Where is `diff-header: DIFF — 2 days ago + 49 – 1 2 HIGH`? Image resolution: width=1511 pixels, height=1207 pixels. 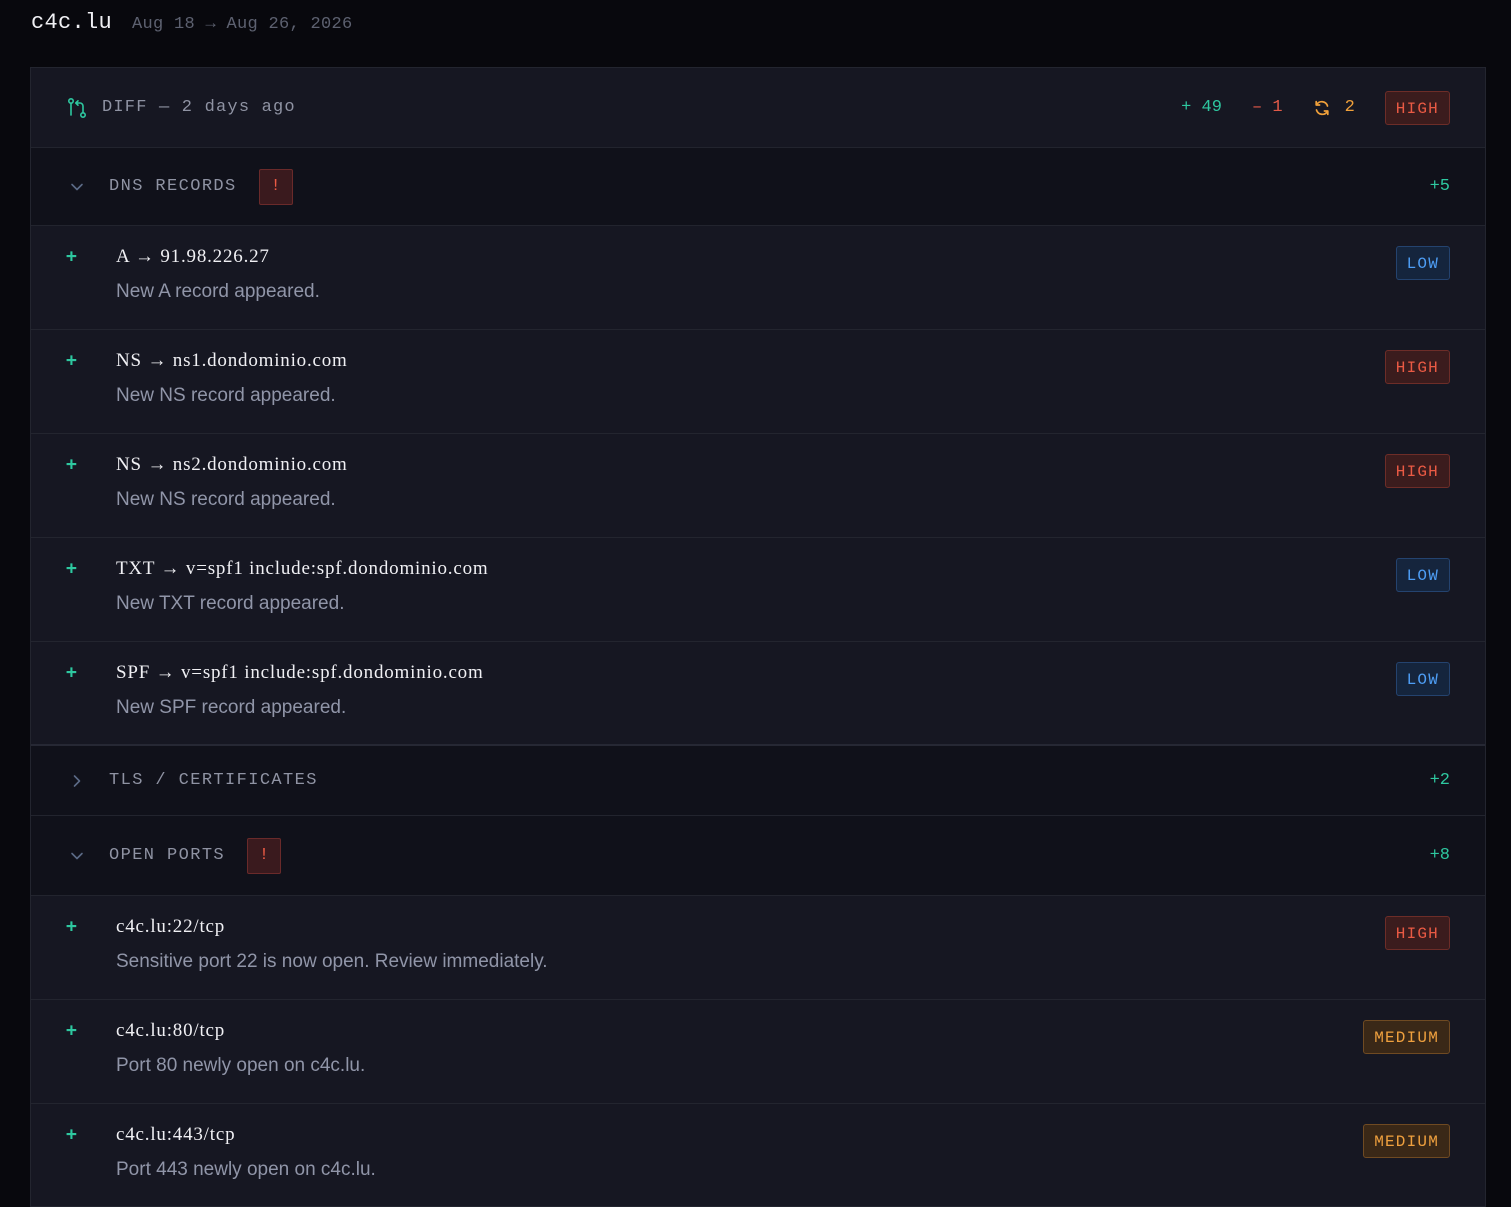
diff-header: DIFF — 2 days ago + 49 – 1 2 HIGH is located at coordinates (758, 108).